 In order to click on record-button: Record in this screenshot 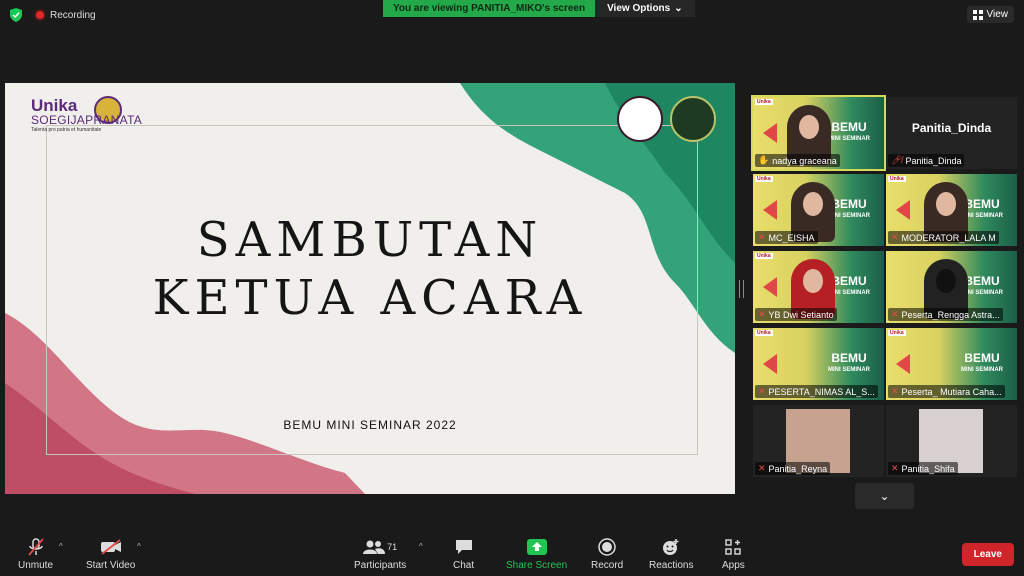, I will do `click(607, 554)`.